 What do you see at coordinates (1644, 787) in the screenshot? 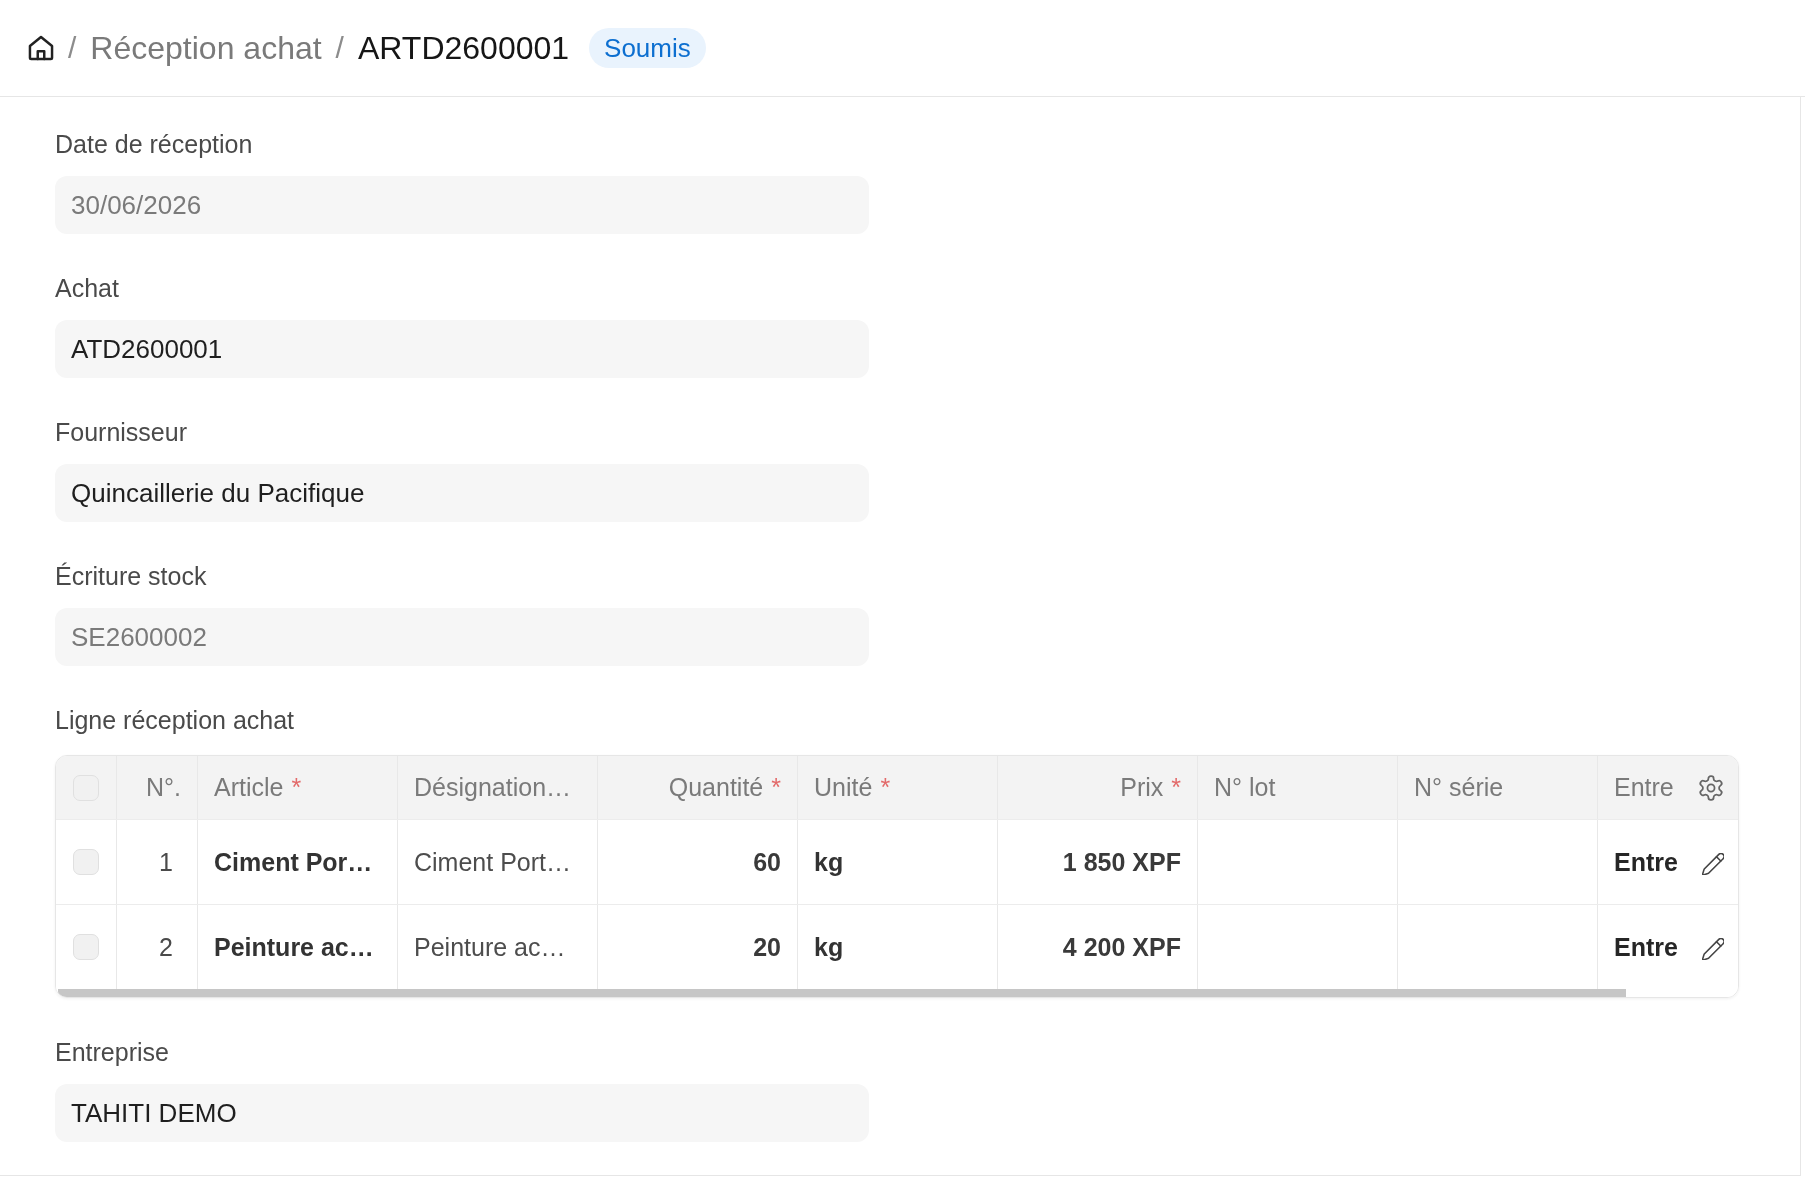
I see `column-title: Entre` at bounding box center [1644, 787].